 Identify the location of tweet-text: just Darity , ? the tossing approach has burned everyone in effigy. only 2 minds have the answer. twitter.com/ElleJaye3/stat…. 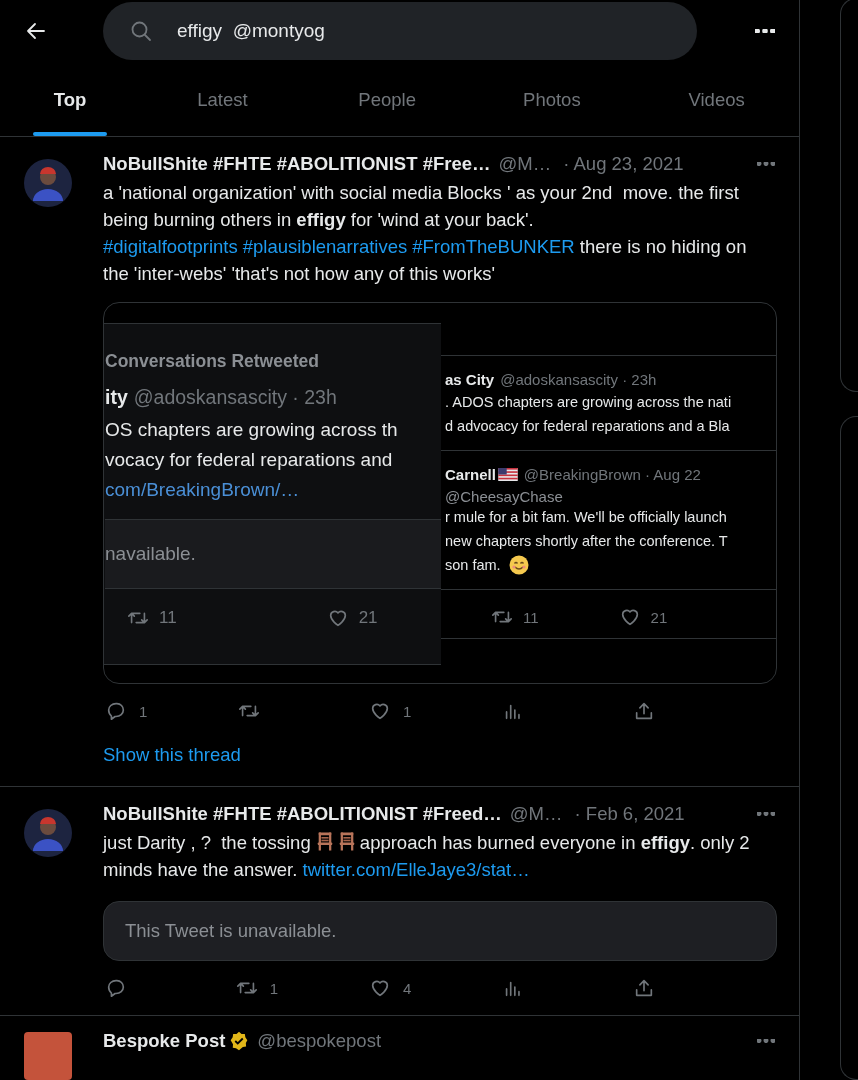
(427, 856).